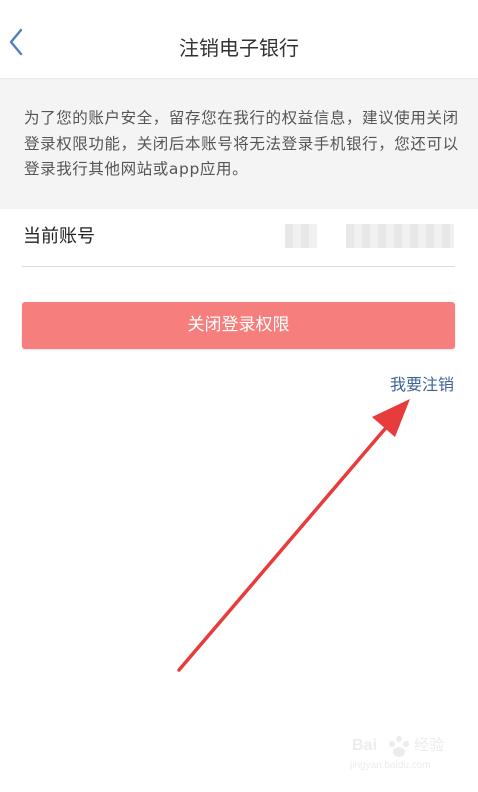 The image size is (478, 792). I want to click on page-title: 注销电子银行, so click(239, 48).